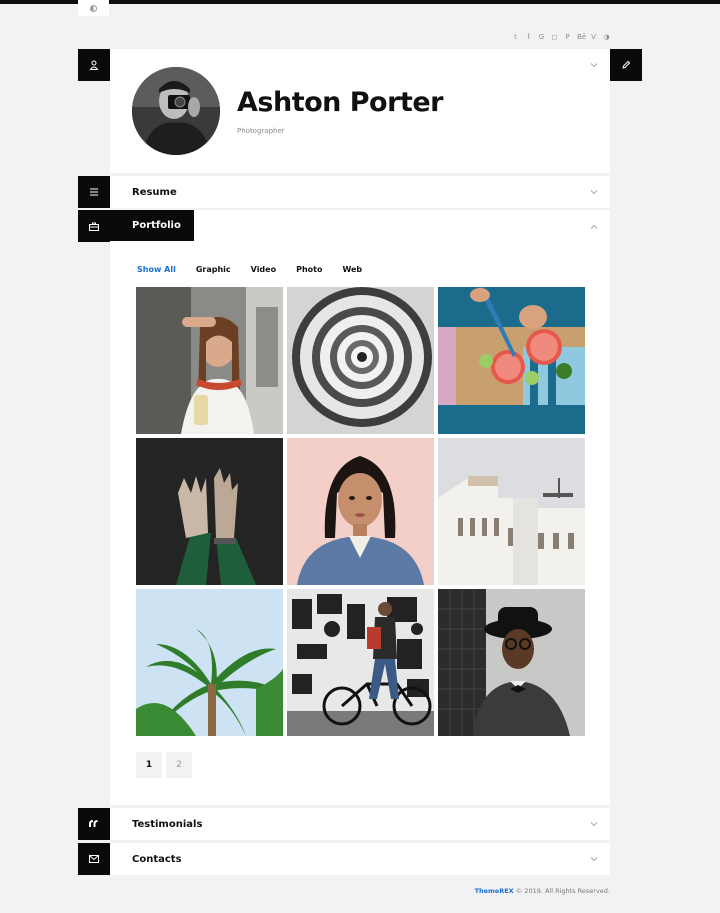 This screenshot has width=720, height=913. What do you see at coordinates (581, 37) in the screenshot?
I see `behance-icon: Bē` at bounding box center [581, 37].